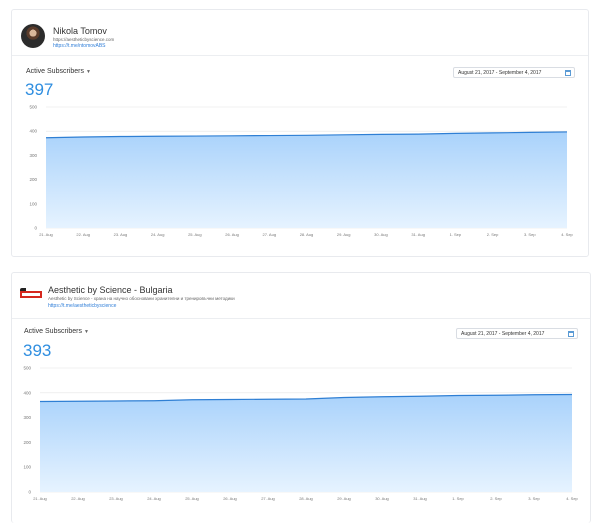 This screenshot has width=600, height=524. What do you see at coordinates (79, 46) in the screenshot?
I see `channel-link: https://t.me/ntomovABS` at bounding box center [79, 46].